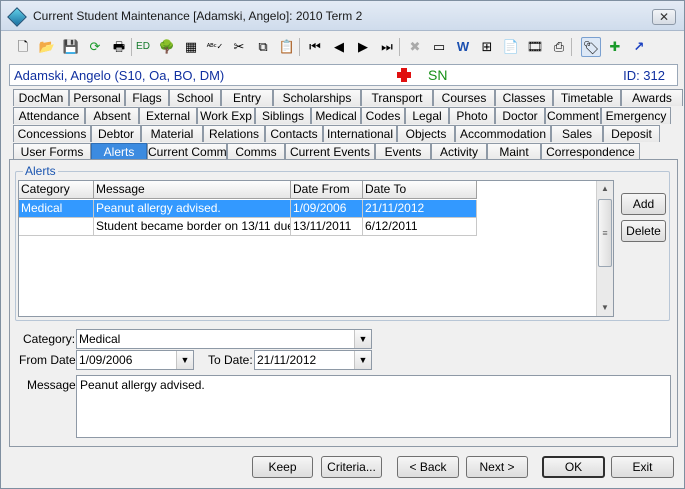 The width and height of the screenshot is (685, 489). Describe the element at coordinates (97, 97) in the screenshot. I see `tab-personal: Personal` at that location.